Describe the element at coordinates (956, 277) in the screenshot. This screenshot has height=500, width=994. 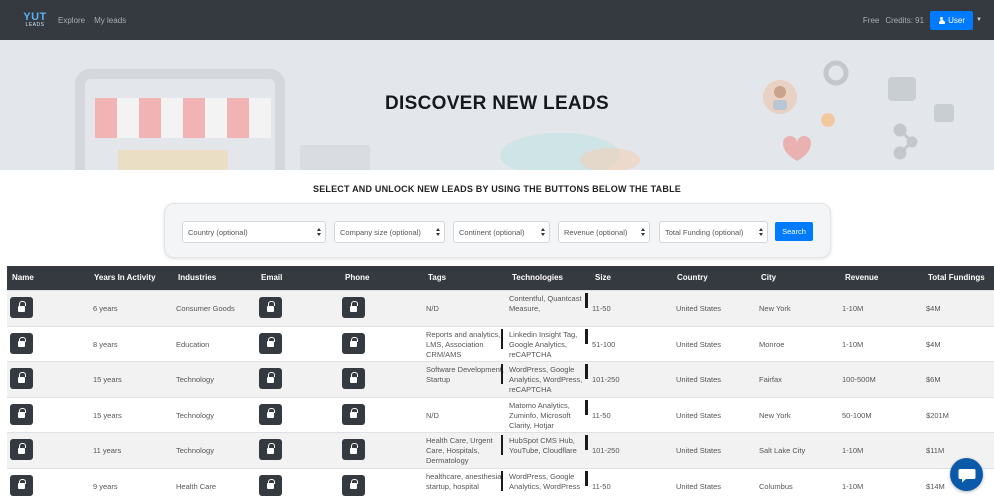
I see `column-header-total-fundings: Total Fundings` at that location.